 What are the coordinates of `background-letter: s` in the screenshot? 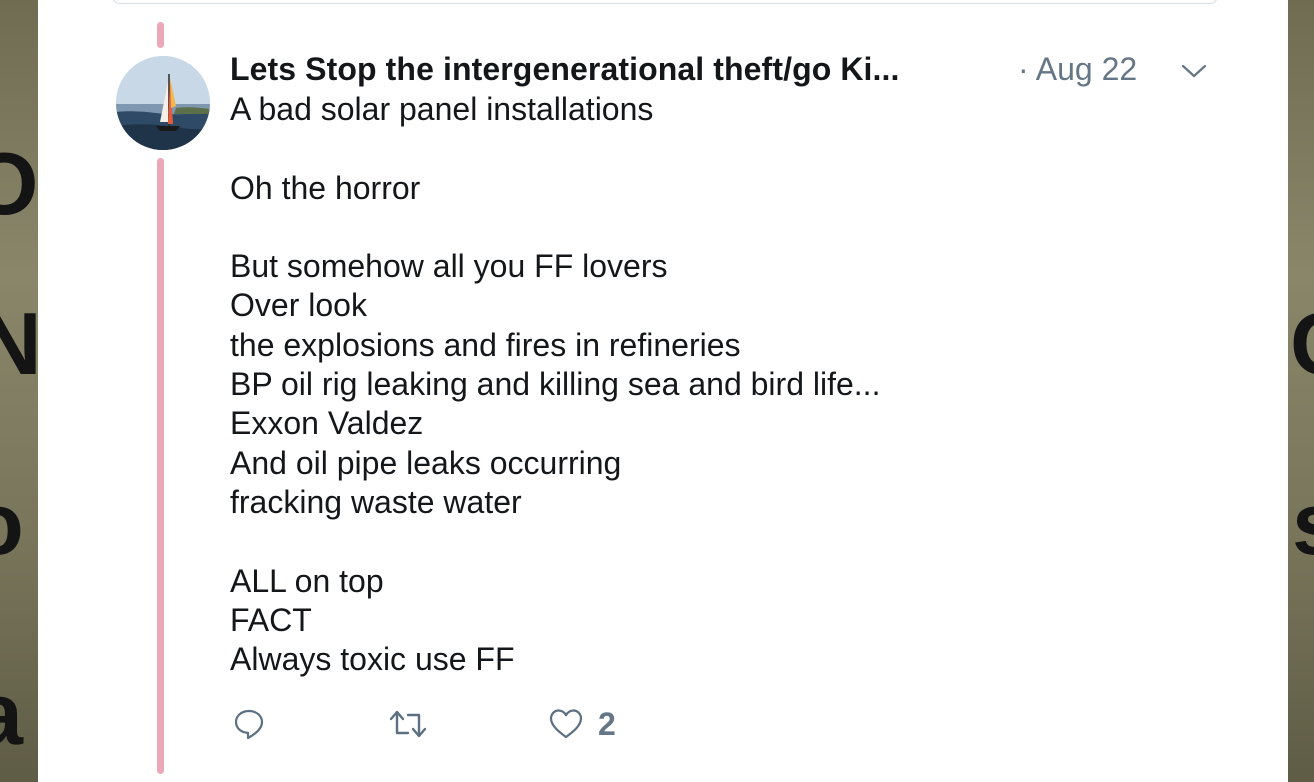 It's located at (1303, 524).